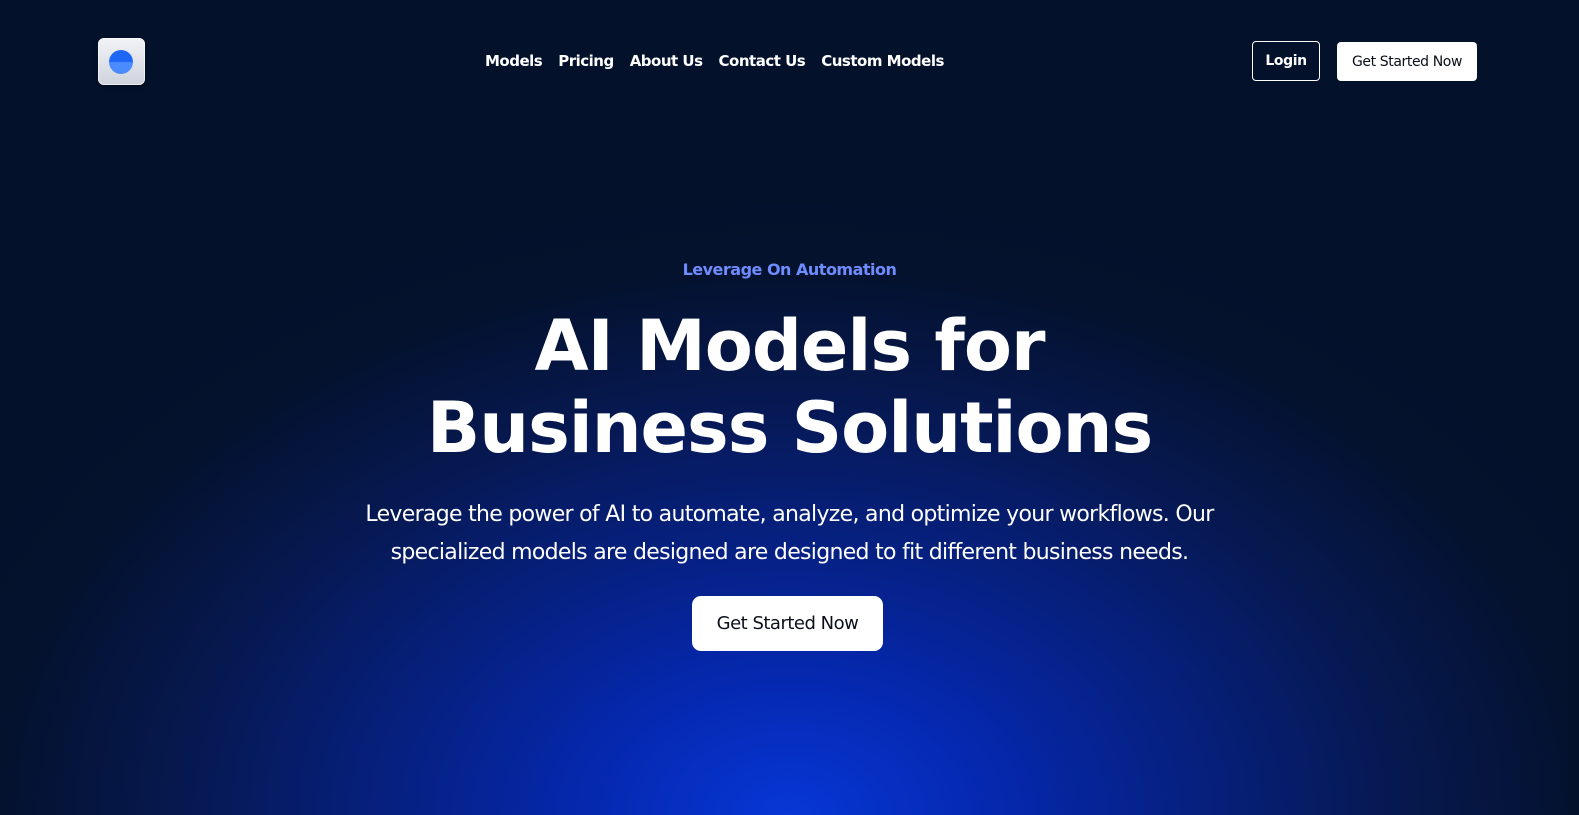 Image resolution: width=1579 pixels, height=815 pixels. What do you see at coordinates (762, 61) in the screenshot?
I see `nav-item-contact-us: Contact Us` at bounding box center [762, 61].